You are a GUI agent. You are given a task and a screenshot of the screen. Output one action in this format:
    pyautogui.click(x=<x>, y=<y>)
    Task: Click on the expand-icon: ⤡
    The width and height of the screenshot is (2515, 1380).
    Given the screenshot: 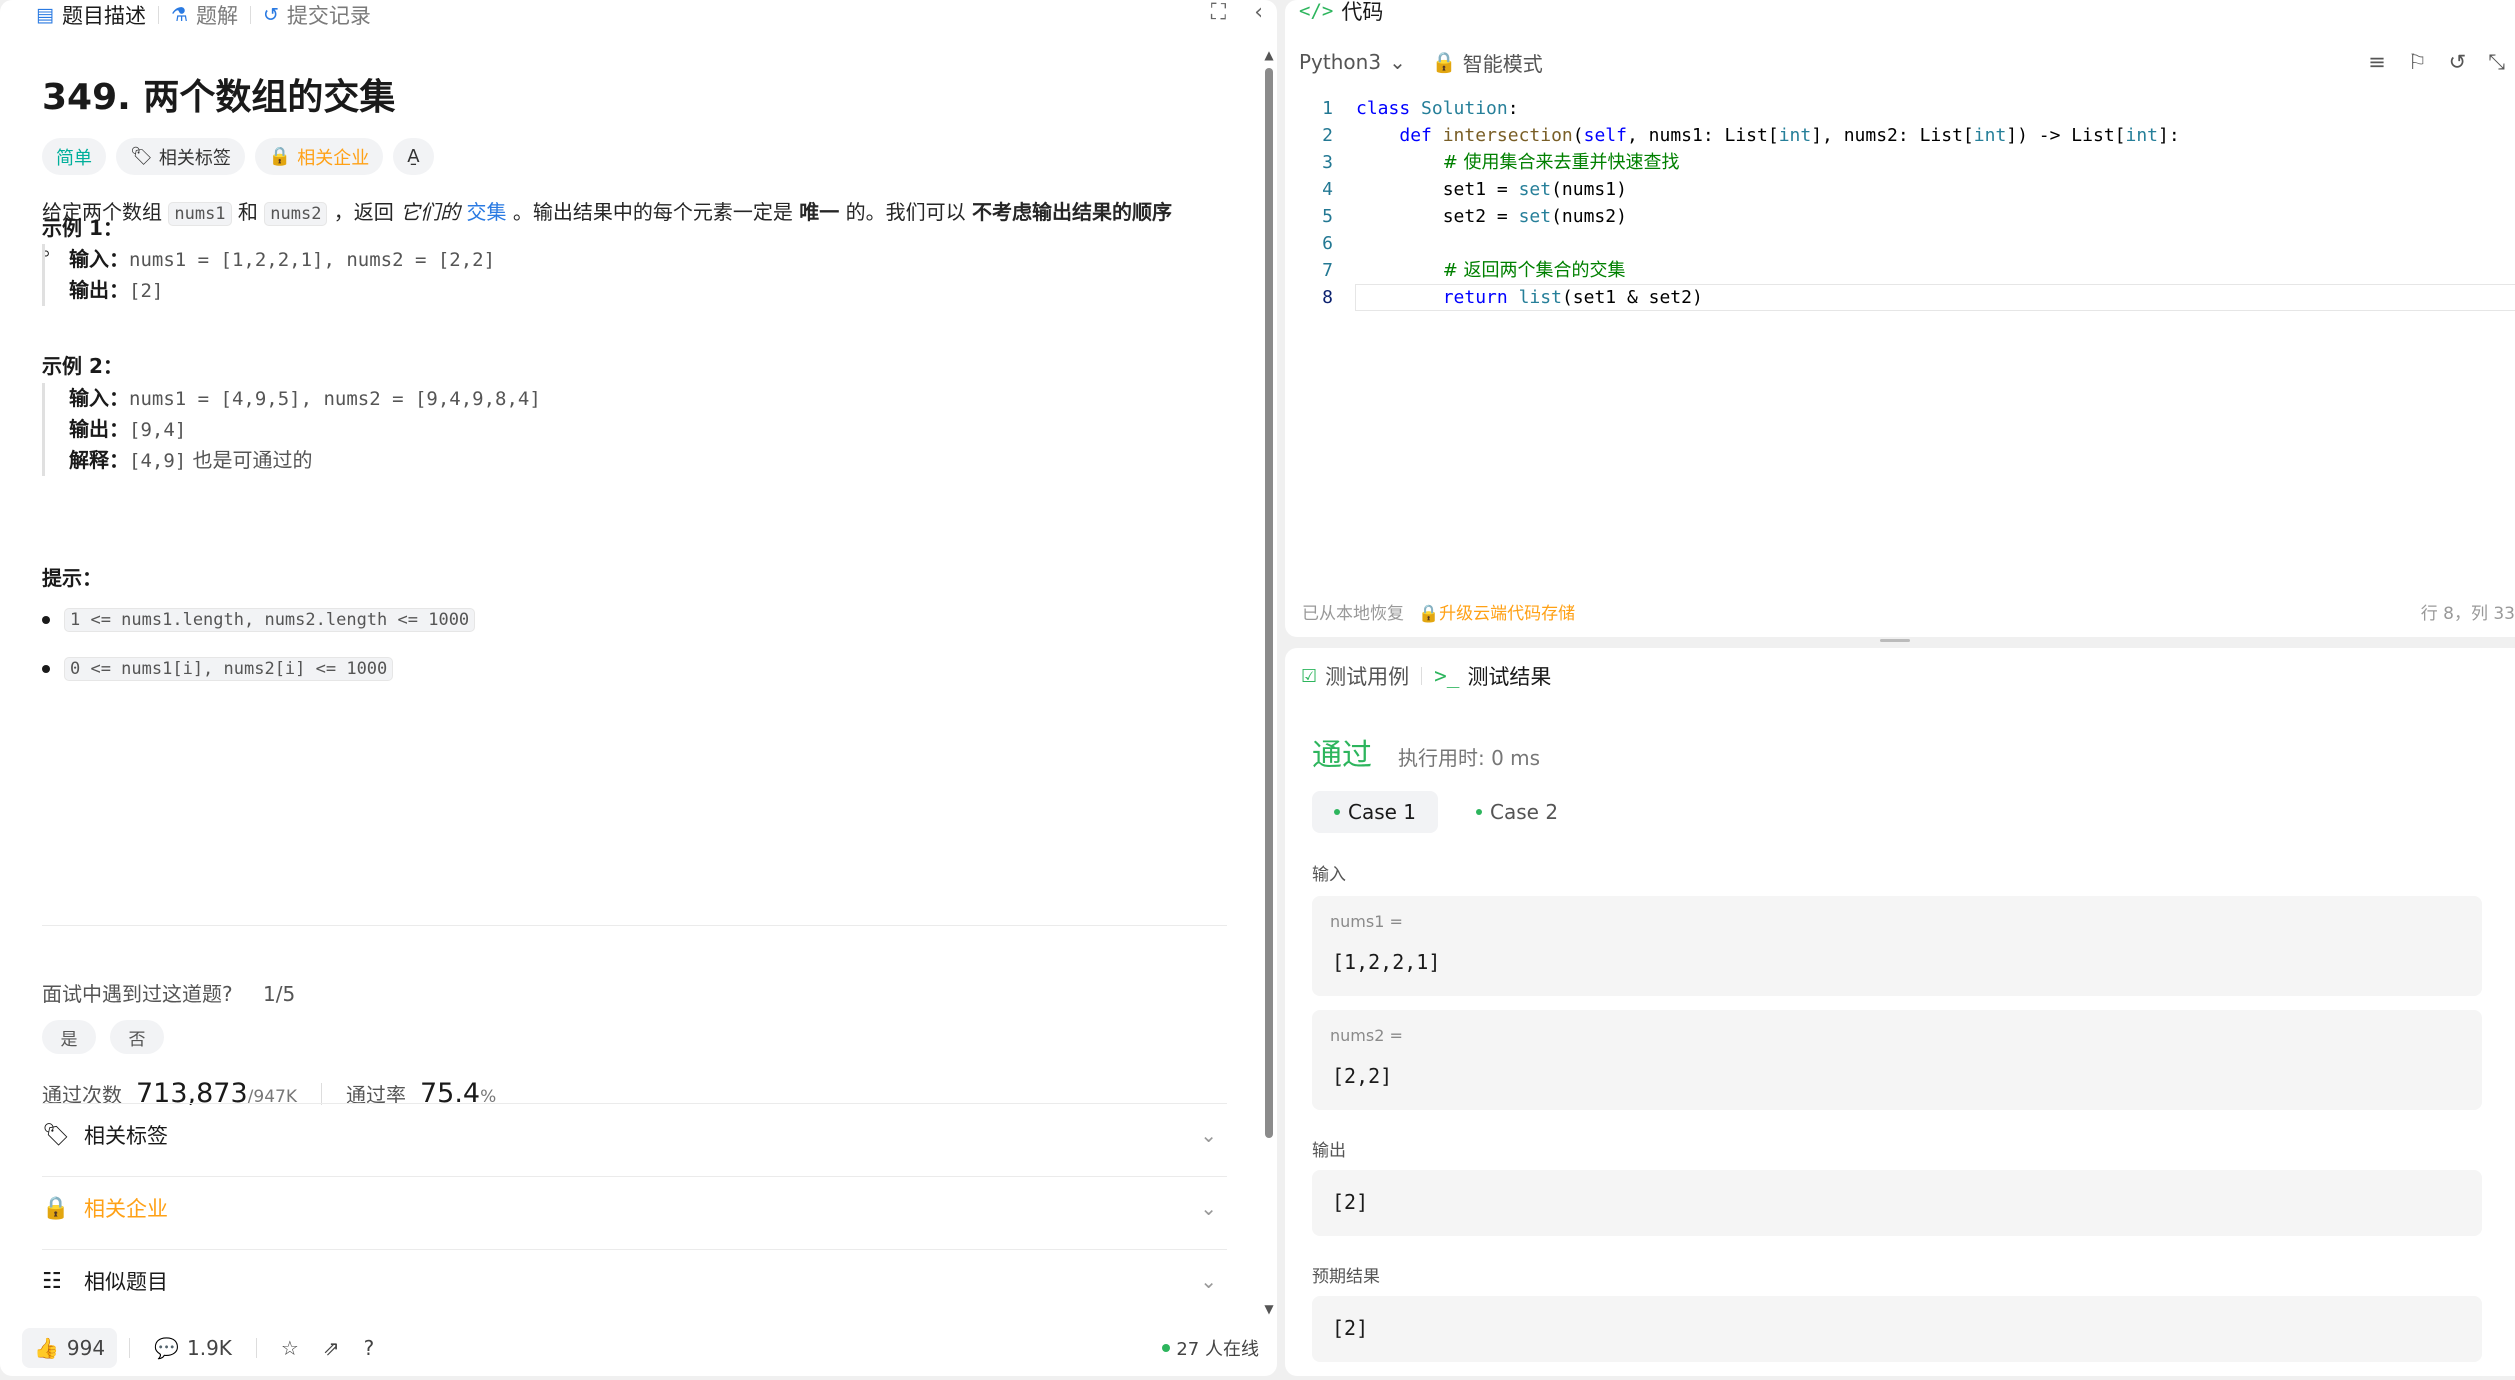 What is the action you would take?
    pyautogui.click(x=2496, y=62)
    